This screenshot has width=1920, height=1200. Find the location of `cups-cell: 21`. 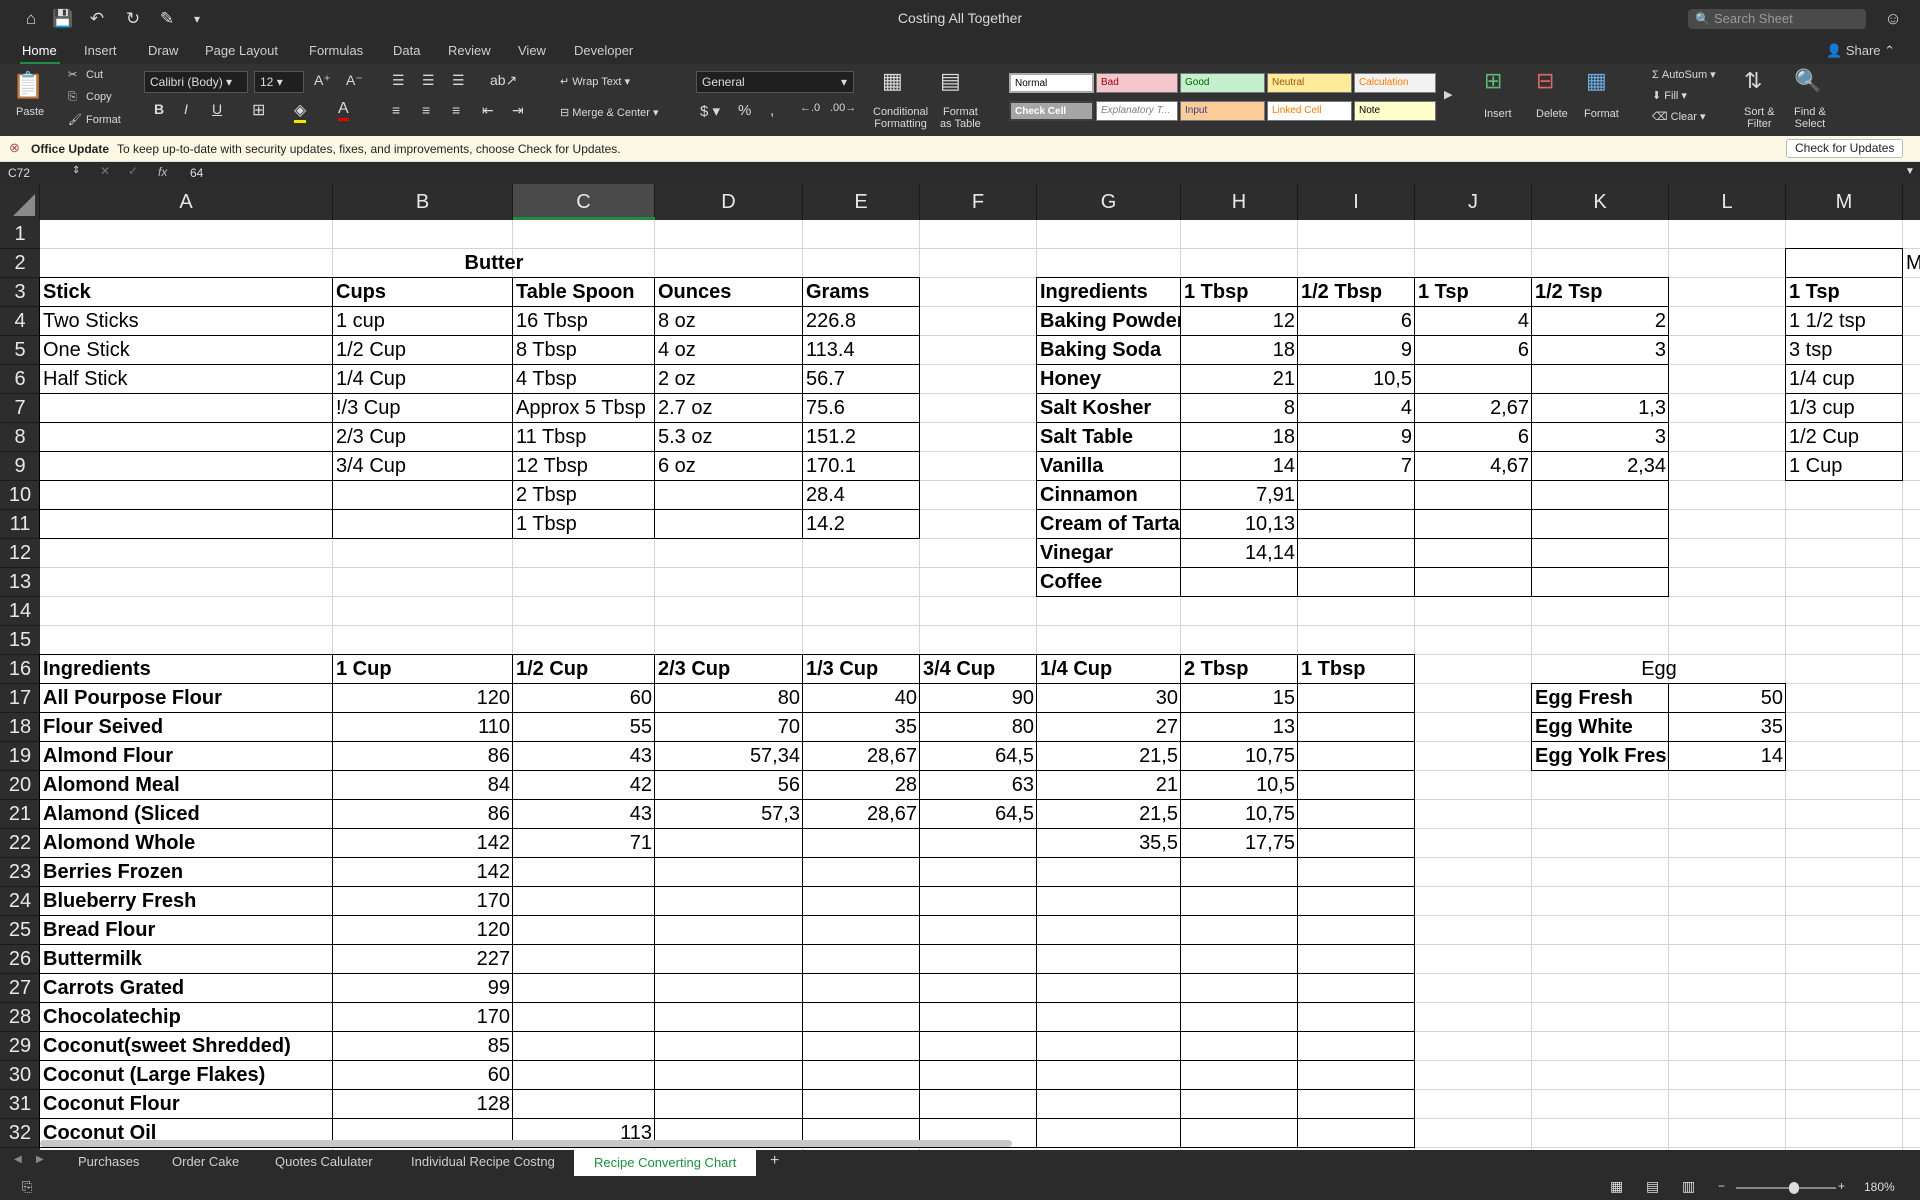

cups-cell: 21 is located at coordinates (1109, 785).